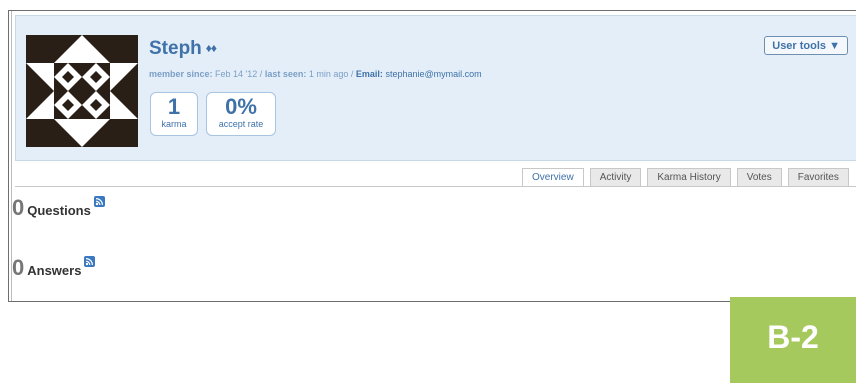 The height and width of the screenshot is (383, 856). Describe the element at coordinates (759, 177) in the screenshot. I see `tab-votes: Votes` at that location.